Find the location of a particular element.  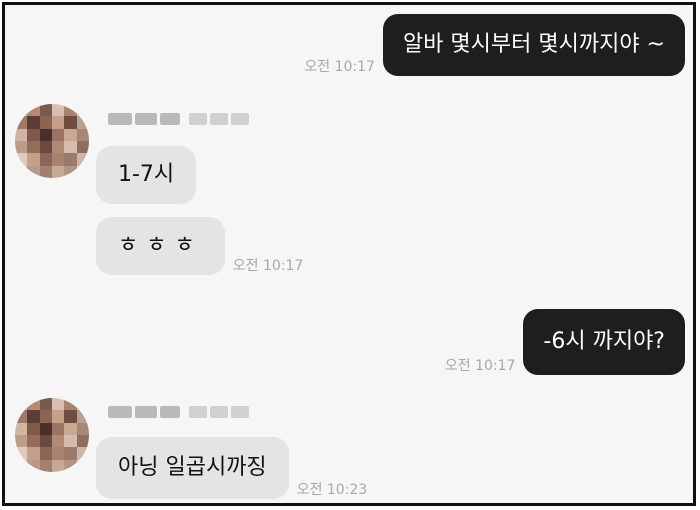

message-row-incoming: 1-7시 is located at coordinates (146, 175).